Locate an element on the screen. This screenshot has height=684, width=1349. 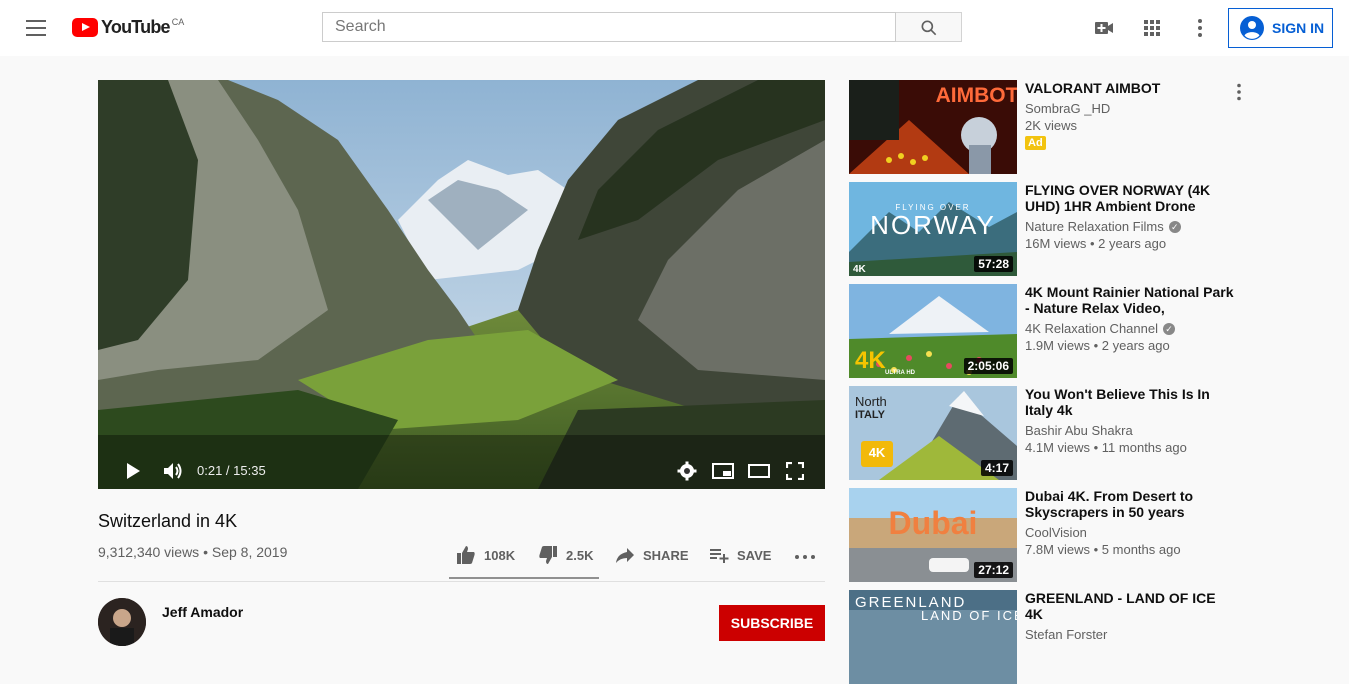
rec-views: 7.8M views • 5 months ago is located at coordinates (1103, 549).